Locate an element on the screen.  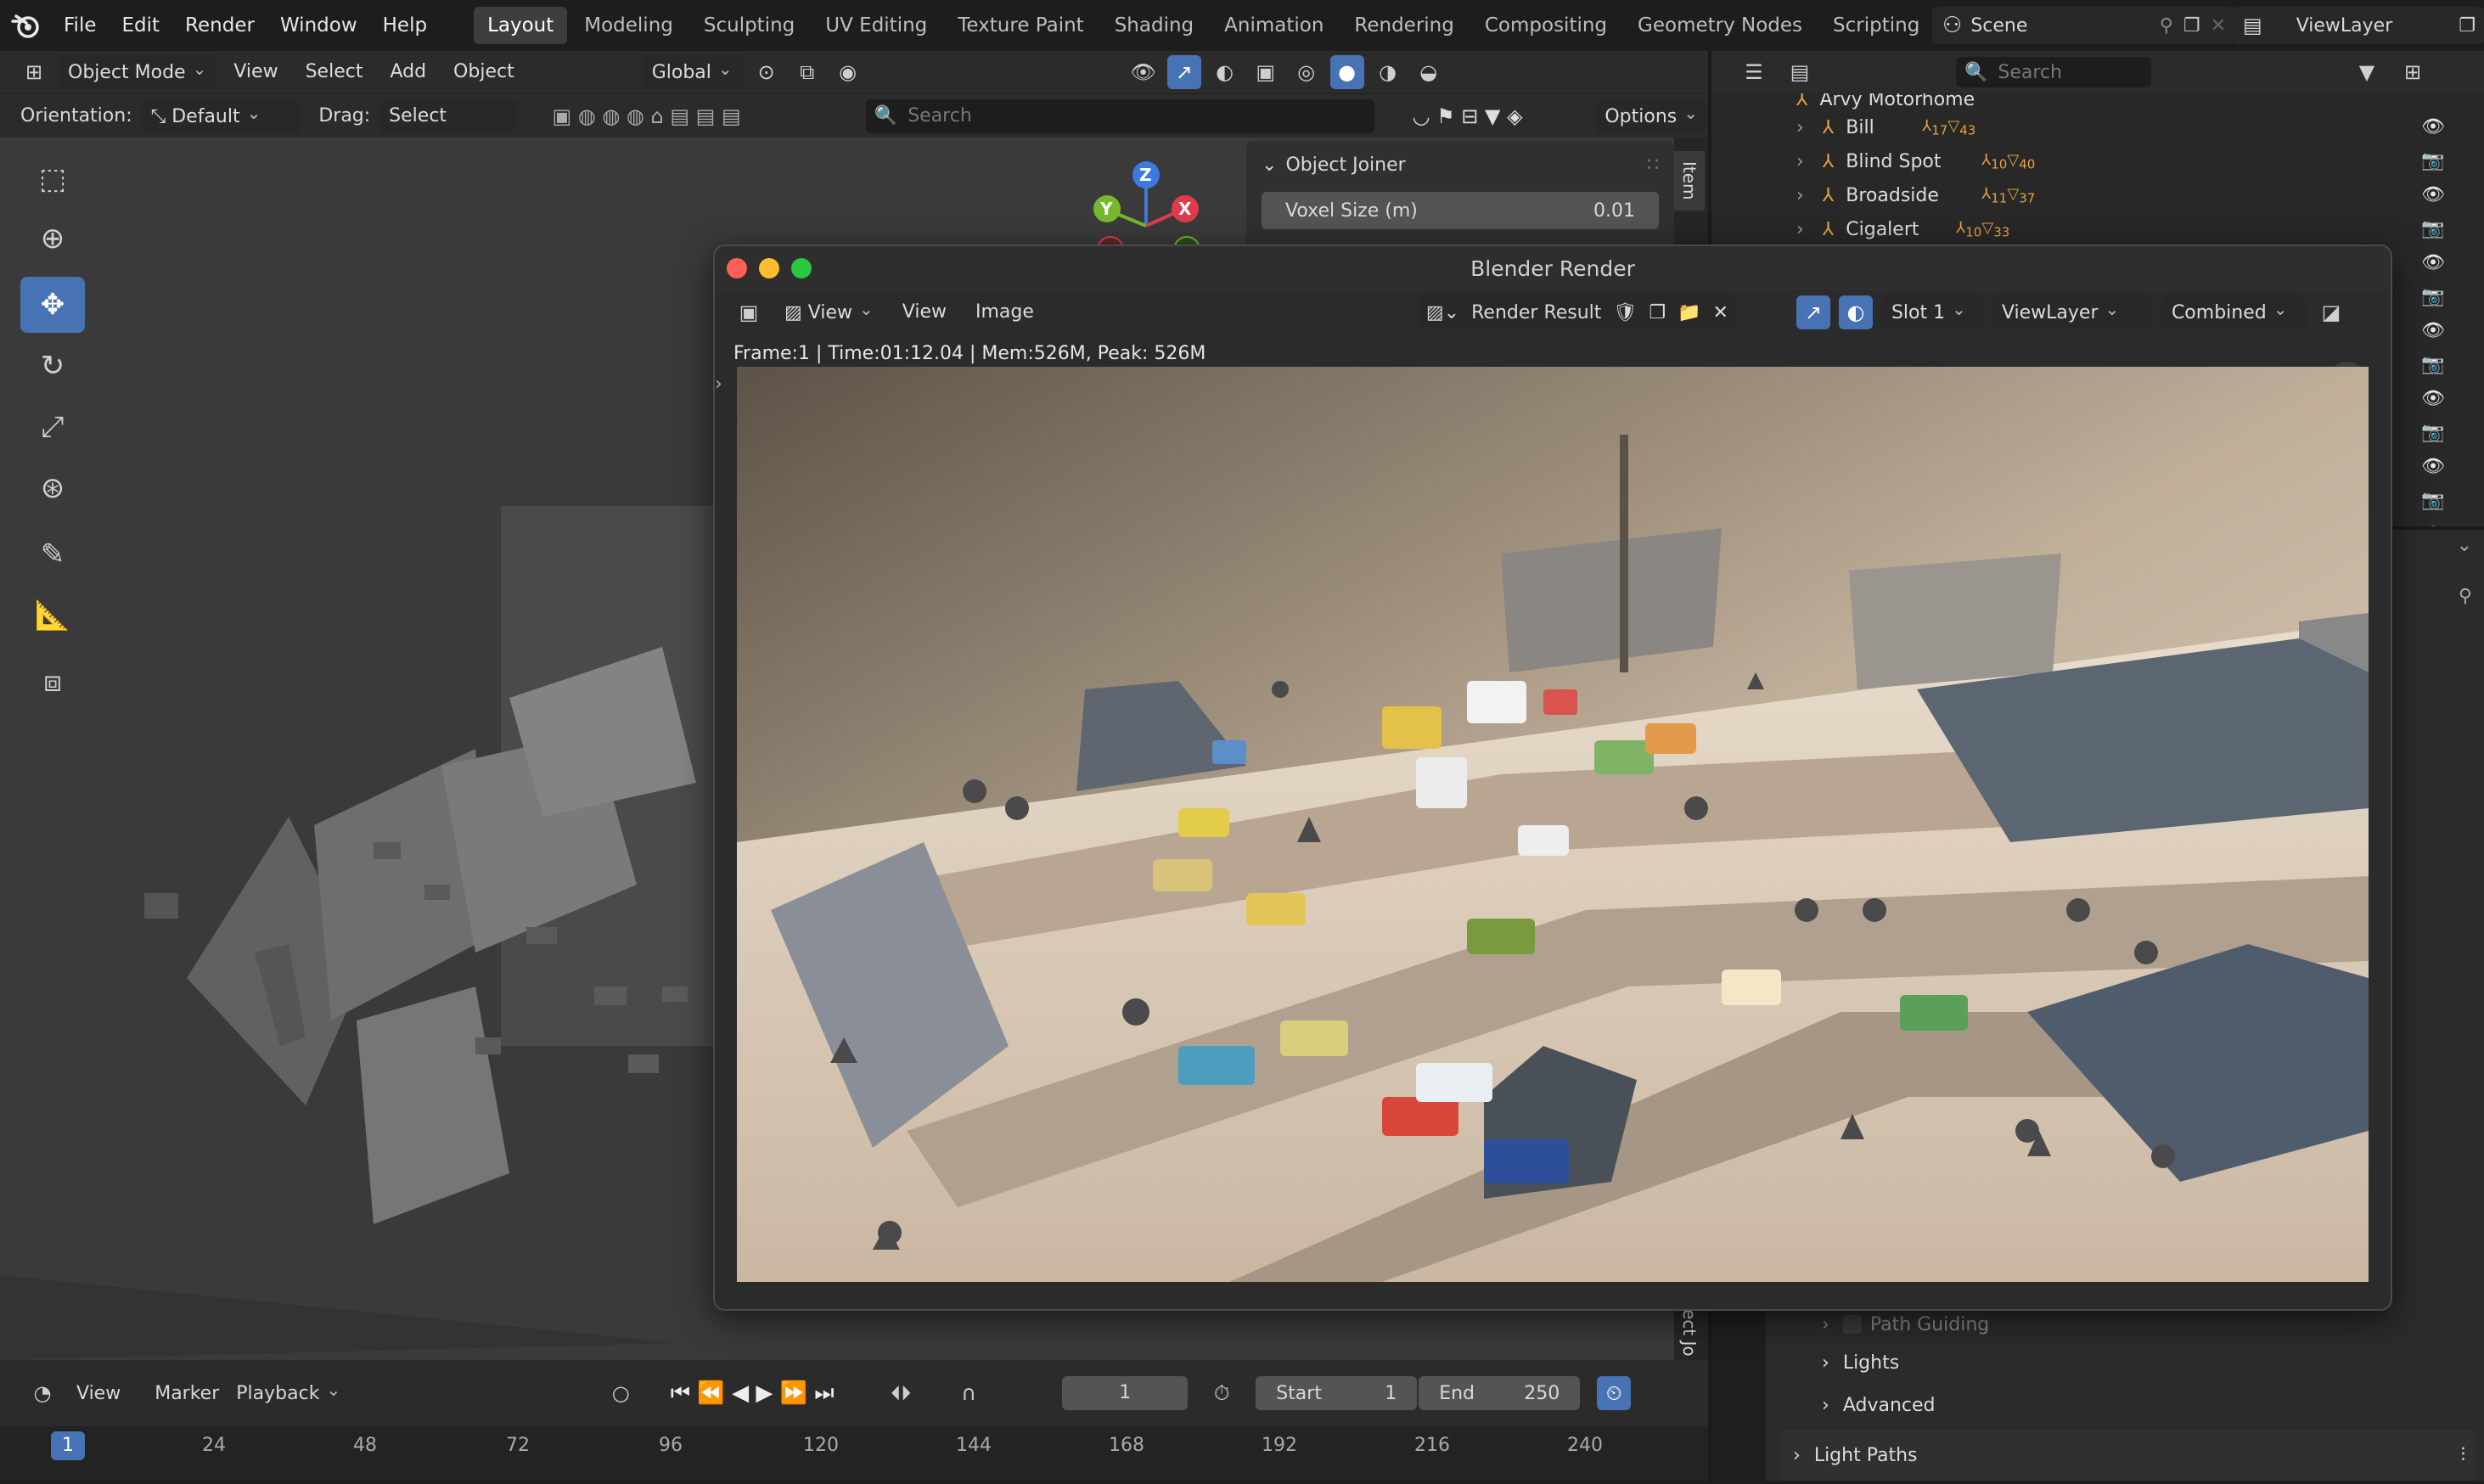
image-editor-type-icon: ▣ is located at coordinates (749, 312).